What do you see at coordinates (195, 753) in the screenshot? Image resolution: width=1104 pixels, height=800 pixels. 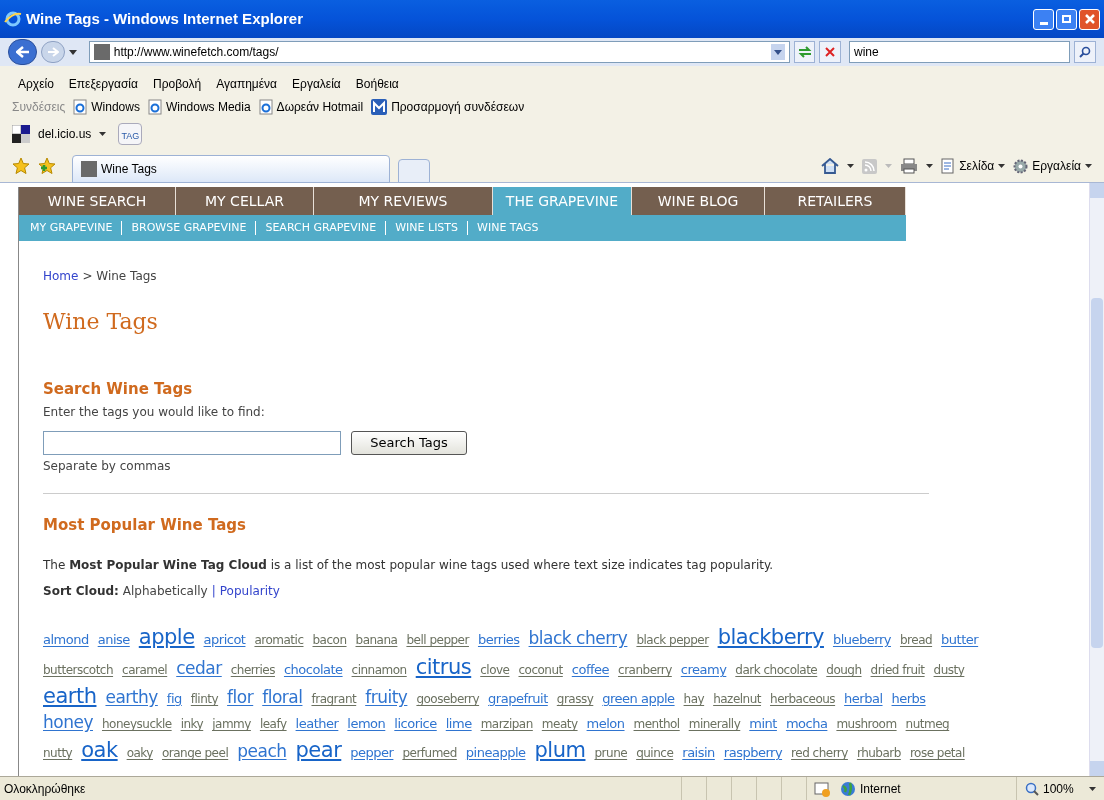 I see `tag-link: orange peel` at bounding box center [195, 753].